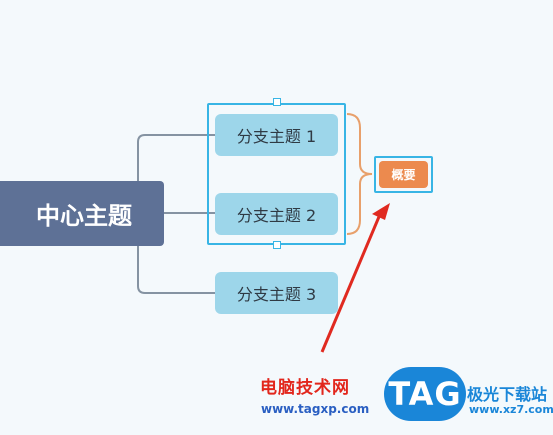 Image resolution: width=553 pixels, height=435 pixels. I want to click on watermark-site-name: 电脑技术网, so click(305, 388).